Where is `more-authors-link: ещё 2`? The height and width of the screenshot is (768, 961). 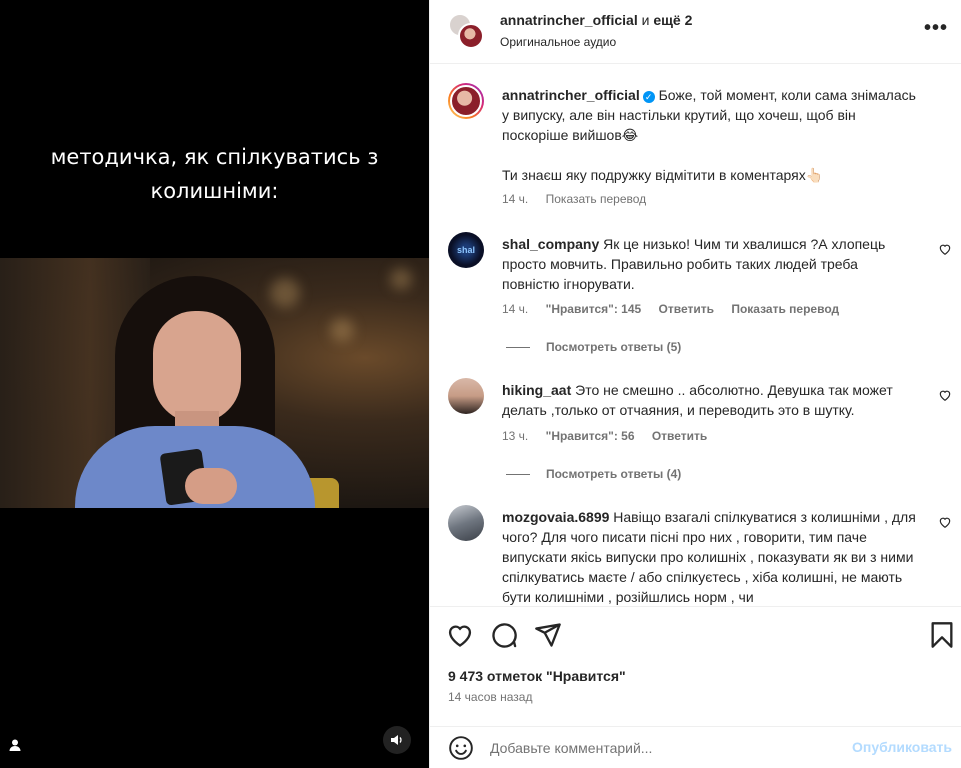 more-authors-link: ещё 2 is located at coordinates (672, 20).